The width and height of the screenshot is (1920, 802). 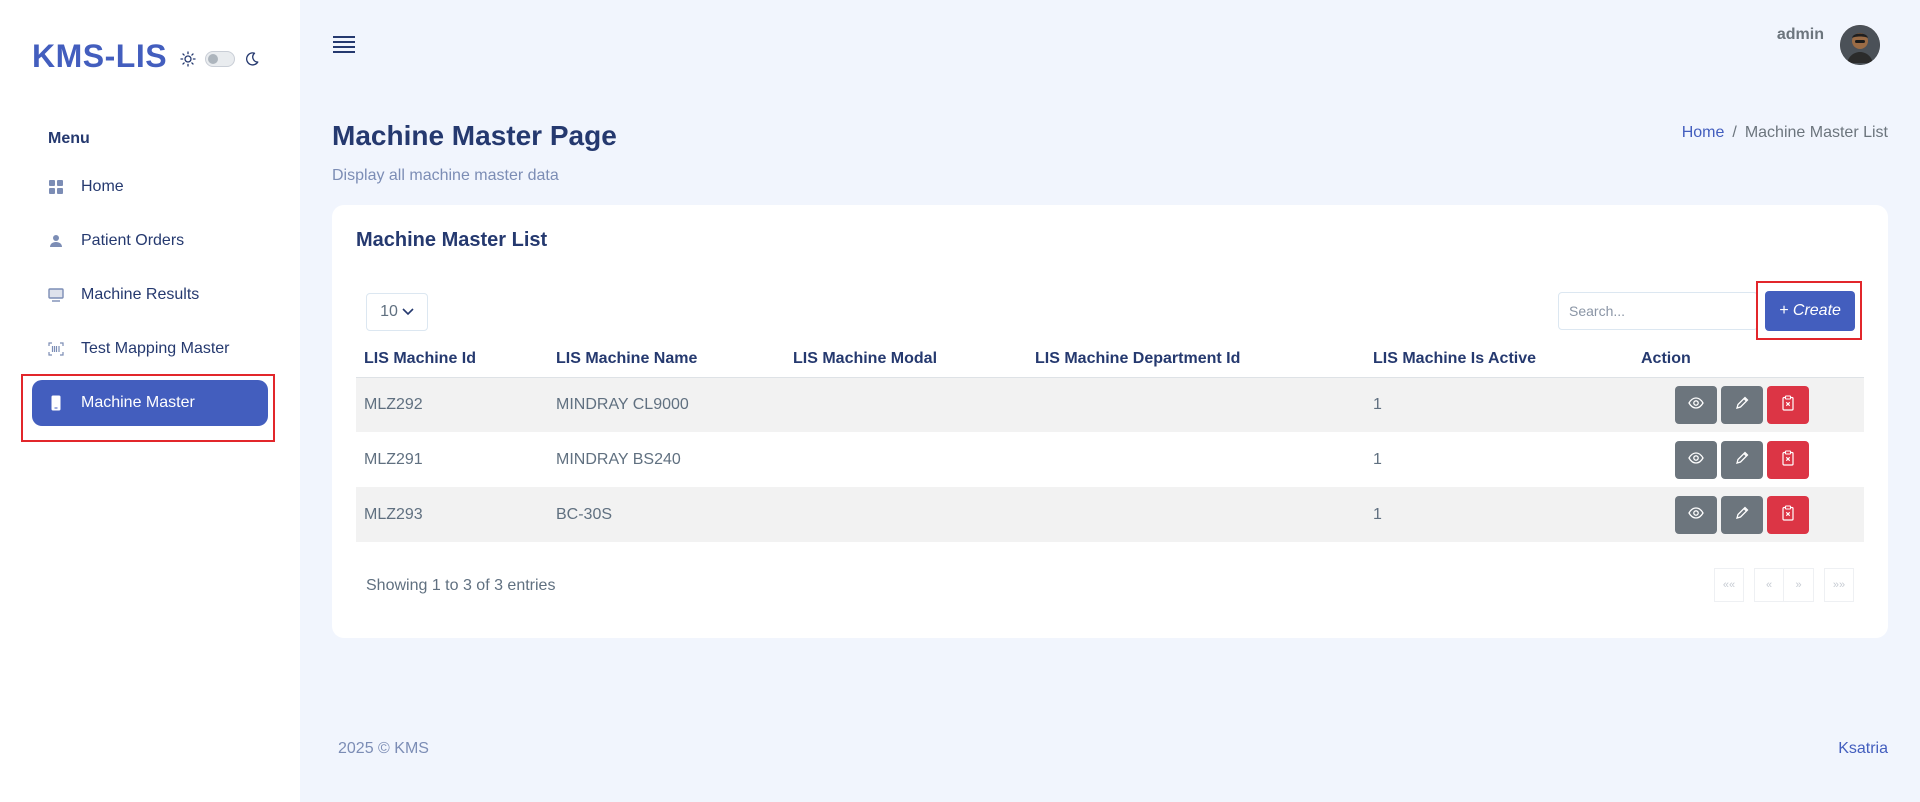 What do you see at coordinates (452, 240) in the screenshot?
I see `card-title: Machine Master List` at bounding box center [452, 240].